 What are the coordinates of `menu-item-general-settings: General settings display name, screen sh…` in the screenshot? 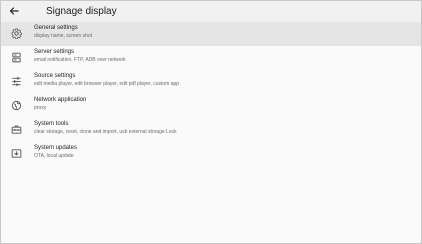 It's located at (211, 34).